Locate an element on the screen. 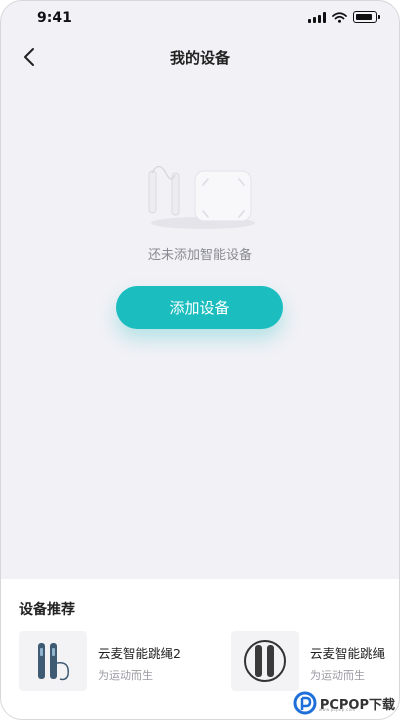 This screenshot has width=400, height=720. wifi-icon is located at coordinates (339, 17).